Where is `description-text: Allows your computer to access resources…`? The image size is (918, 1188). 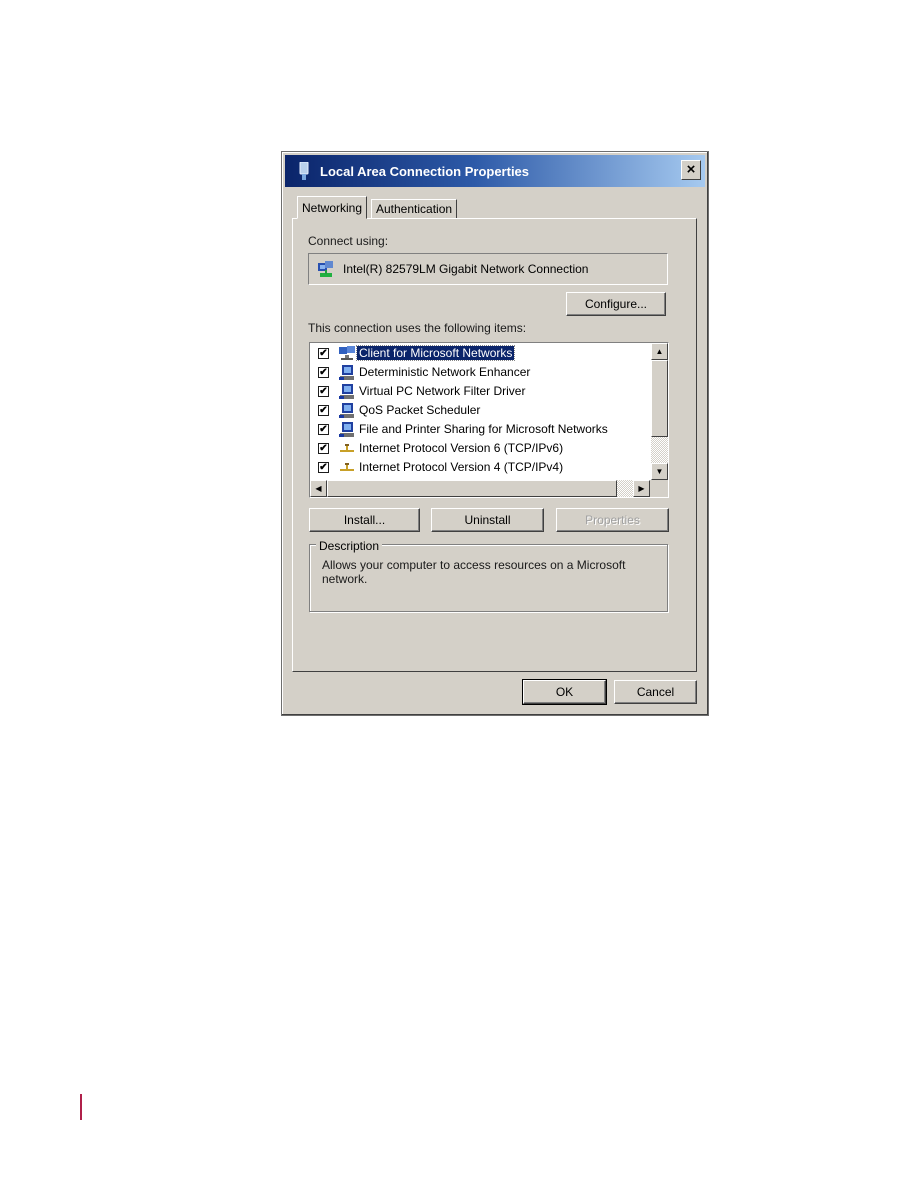 description-text: Allows your computer to access resources… is located at coordinates (474, 572).